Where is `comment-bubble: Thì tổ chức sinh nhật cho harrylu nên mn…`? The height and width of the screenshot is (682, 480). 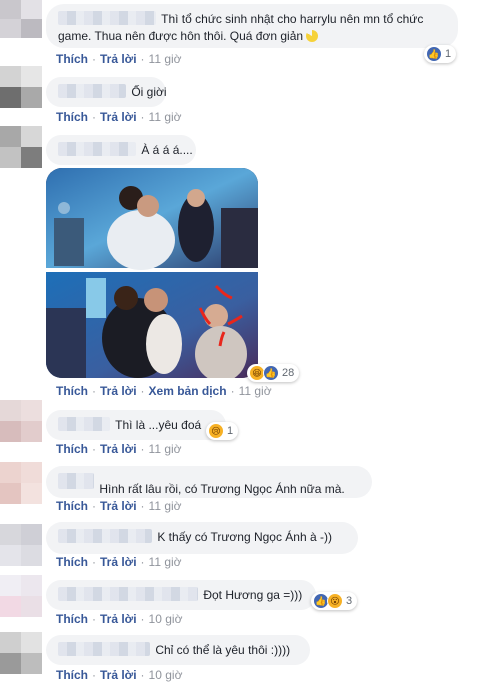 comment-bubble: Thì tổ chức sinh nhật cho harrylu nên mn… is located at coordinates (252, 26).